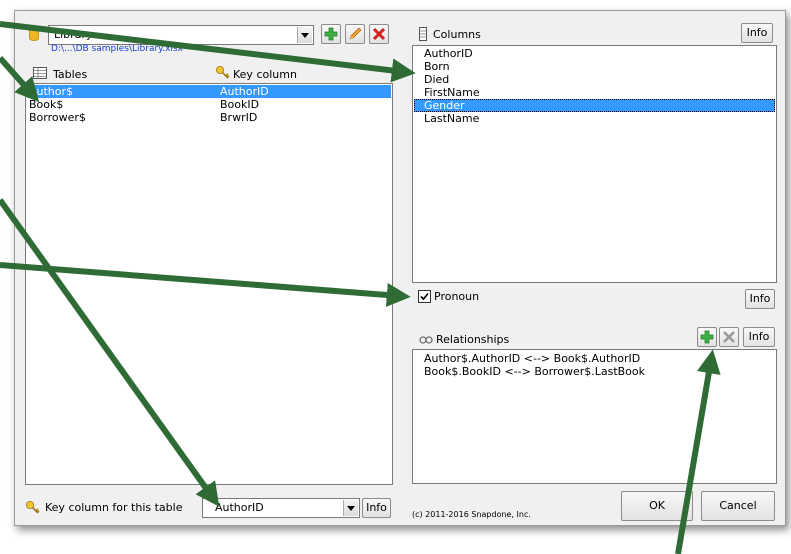  I want to click on relationship-item: Book$.BookID <--> Borrower$.LastBook, so click(594, 371).